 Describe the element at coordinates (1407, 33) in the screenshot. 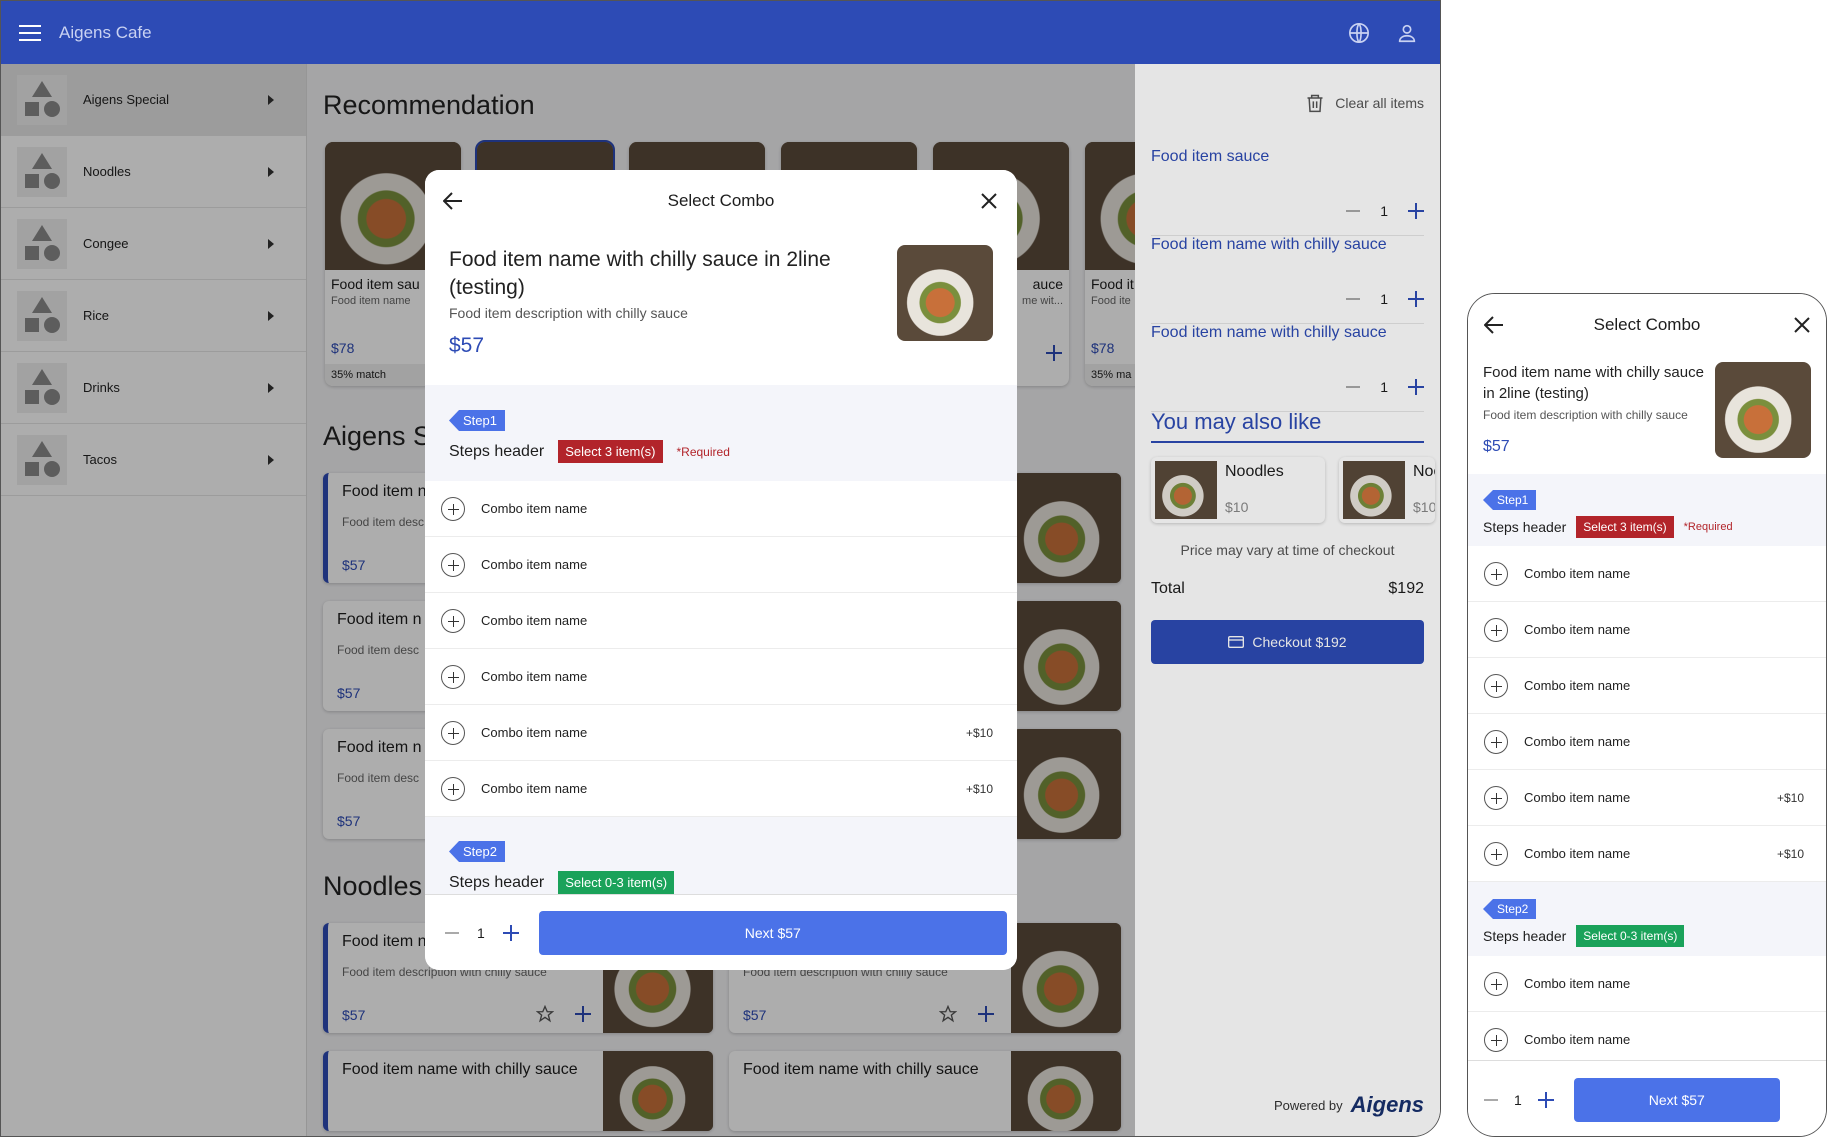

I see `account-icon` at that location.